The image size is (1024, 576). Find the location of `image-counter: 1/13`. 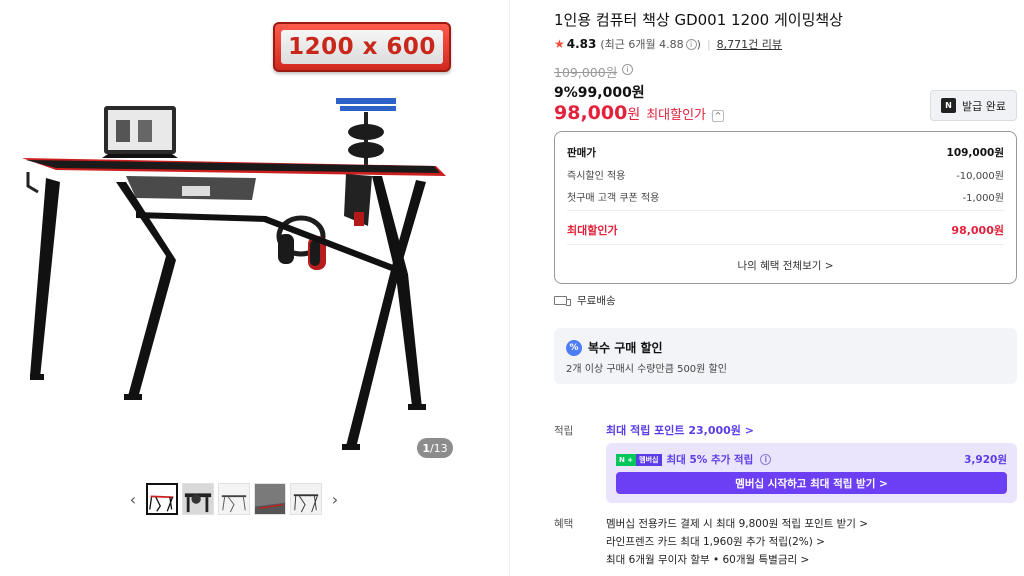

image-counter: 1/13 is located at coordinates (435, 448).